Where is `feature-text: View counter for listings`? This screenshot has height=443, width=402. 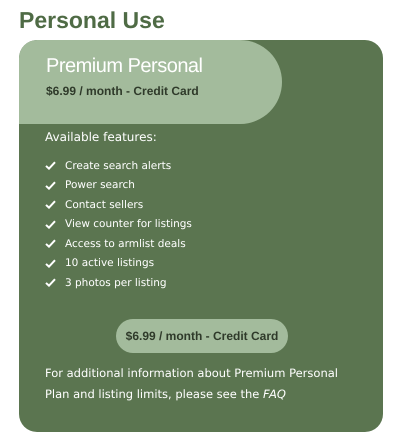 feature-text: View counter for listings is located at coordinates (128, 224).